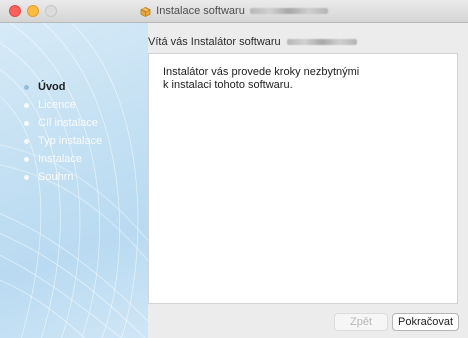 Image resolution: width=468 pixels, height=338 pixels. What do you see at coordinates (57, 105) in the screenshot?
I see `step-label: Licence` at bounding box center [57, 105].